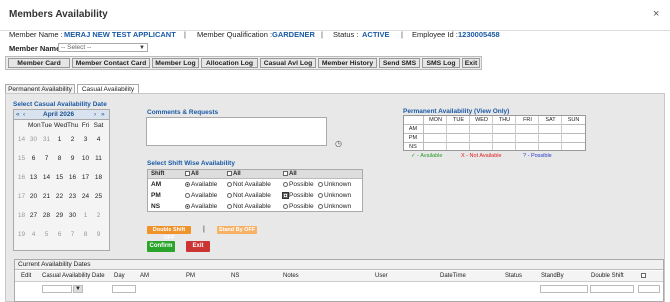 Image resolution: width=670 pixels, height=302 pixels. I want to click on select-filter-input, so click(649, 289).